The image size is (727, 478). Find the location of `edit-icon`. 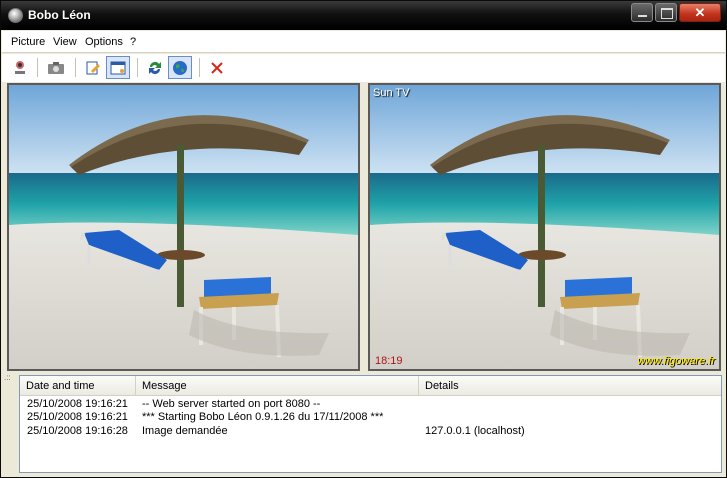

edit-icon is located at coordinates (93, 67).